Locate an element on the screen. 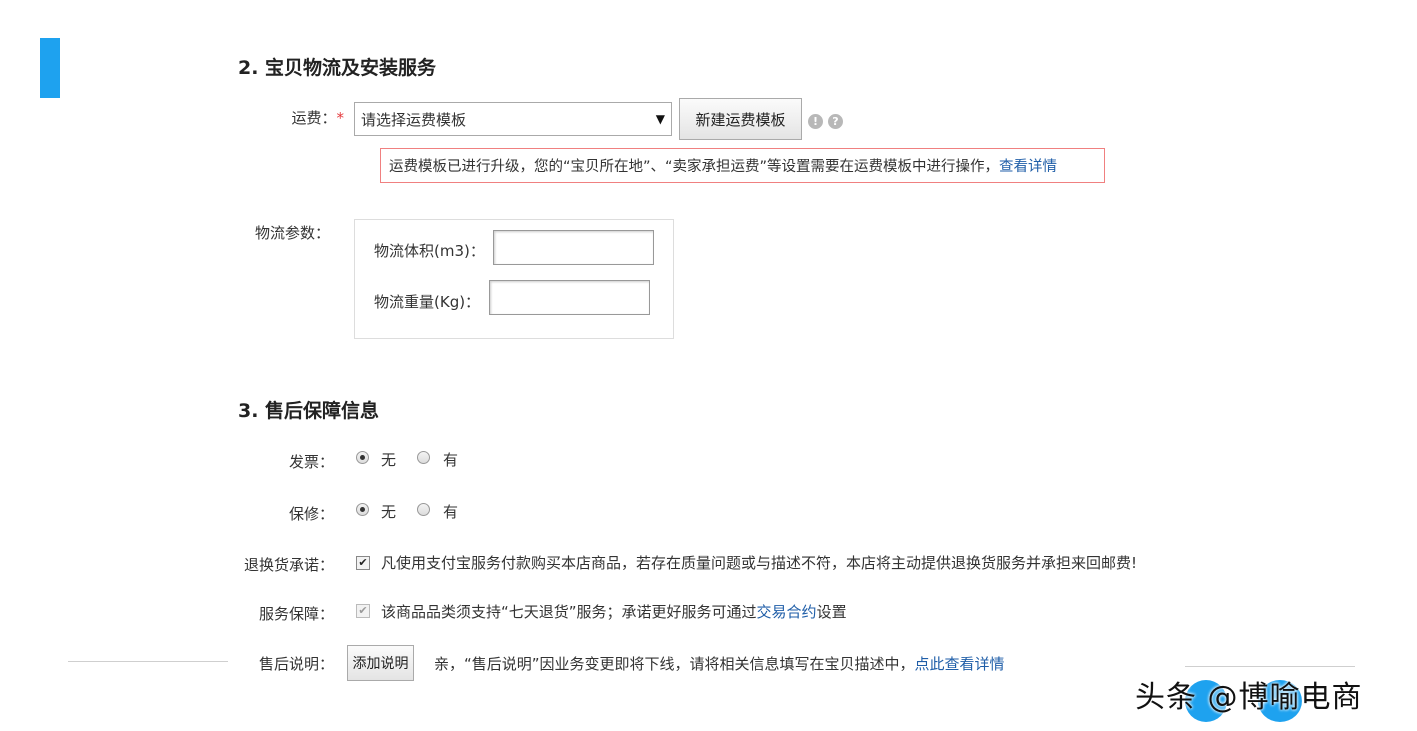  service-guarantee-text: 该商品品类须支持“七天退货”服务；承诺更好服务可通过交易合约设置 is located at coordinates (614, 612).